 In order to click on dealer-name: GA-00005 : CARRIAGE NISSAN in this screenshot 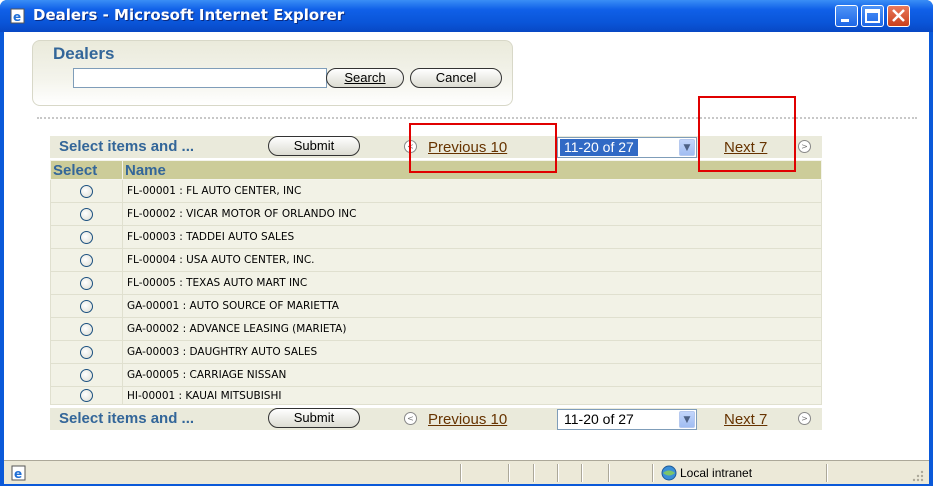, I will do `click(472, 375)`.